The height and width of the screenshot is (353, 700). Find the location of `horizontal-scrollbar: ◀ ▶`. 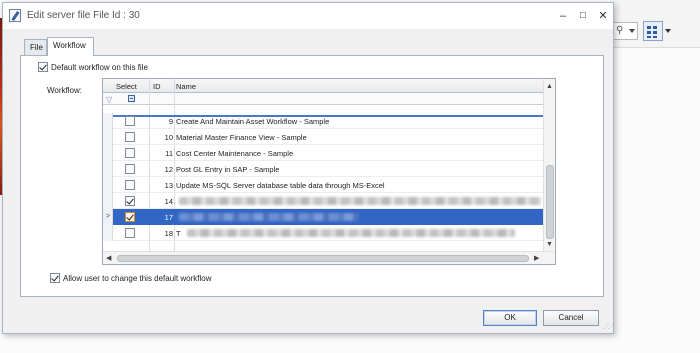

horizontal-scrollbar: ◀ ▶ is located at coordinates (329, 257).